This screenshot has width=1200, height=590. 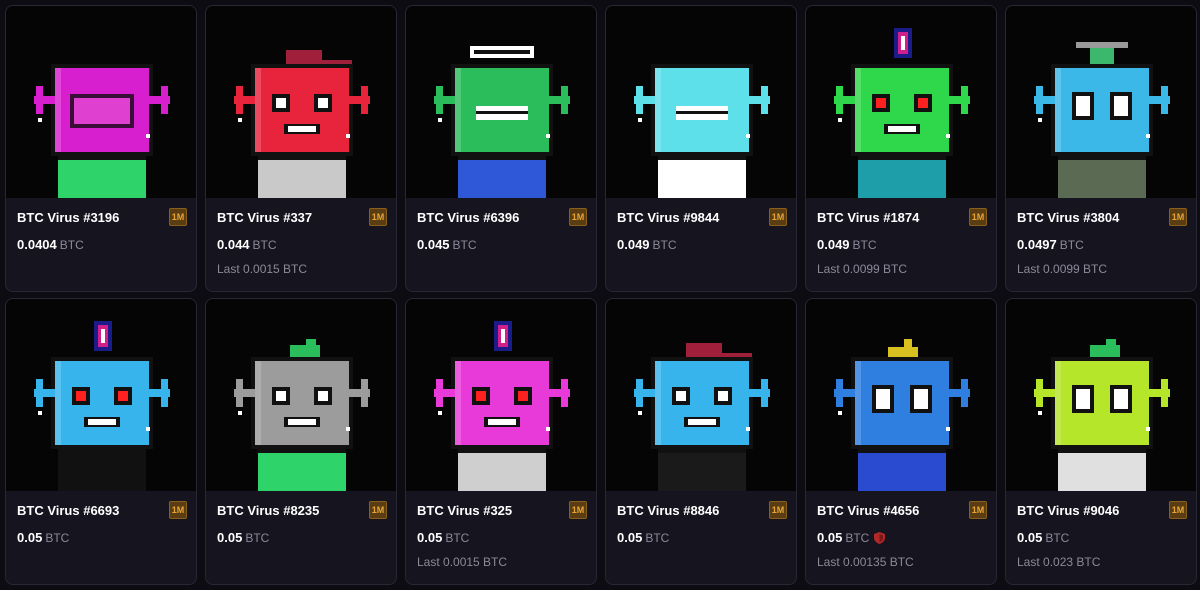 I want to click on robot-mohawk-avatar, so click(x=1102, y=415).